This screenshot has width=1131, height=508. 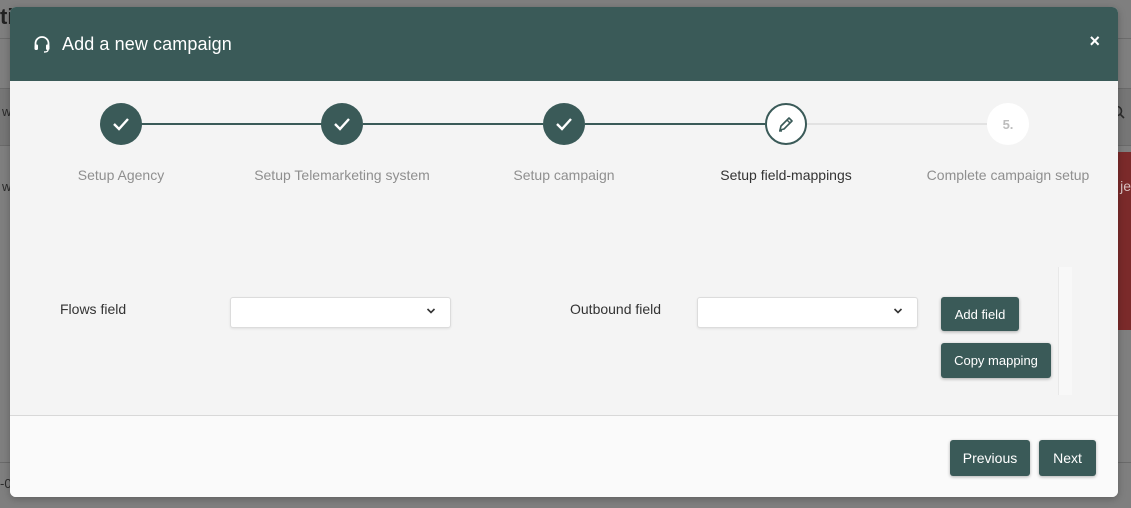 What do you see at coordinates (1067, 458) in the screenshot?
I see `next-button: Next` at bounding box center [1067, 458].